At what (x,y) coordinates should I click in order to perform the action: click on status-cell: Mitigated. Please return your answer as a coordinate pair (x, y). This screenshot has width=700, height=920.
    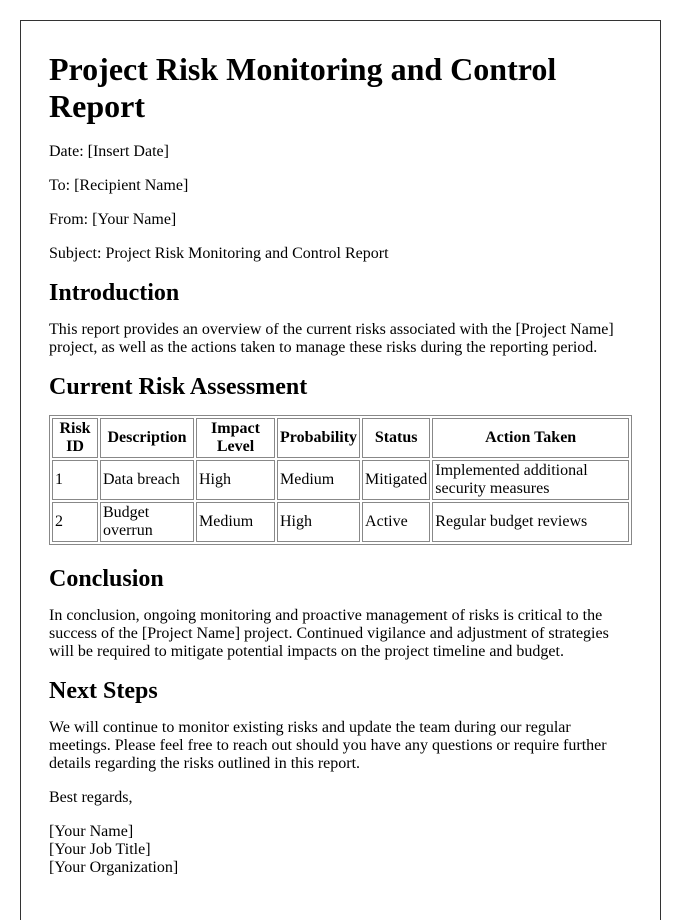
    Looking at the image, I should click on (396, 480).